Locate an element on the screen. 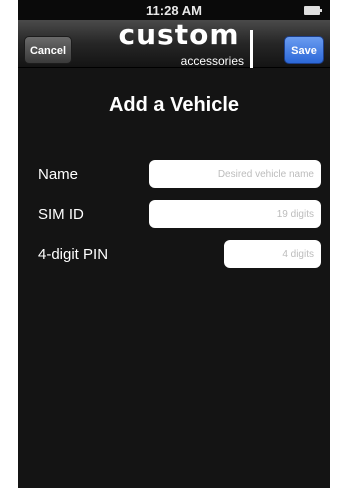  nav-bar: Cancel custom accessories Save is located at coordinates (174, 44).